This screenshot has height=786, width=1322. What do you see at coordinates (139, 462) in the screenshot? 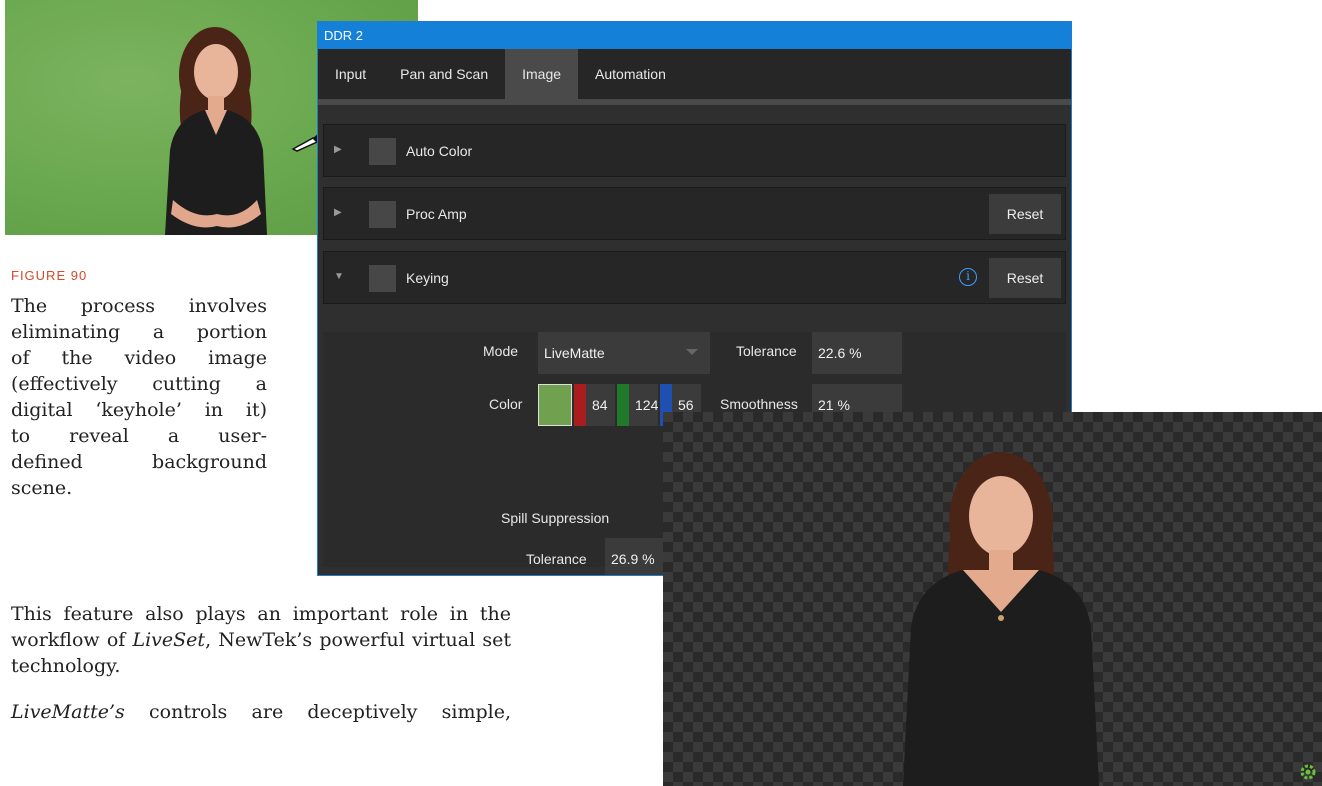
I see `para1-line: defined background` at bounding box center [139, 462].